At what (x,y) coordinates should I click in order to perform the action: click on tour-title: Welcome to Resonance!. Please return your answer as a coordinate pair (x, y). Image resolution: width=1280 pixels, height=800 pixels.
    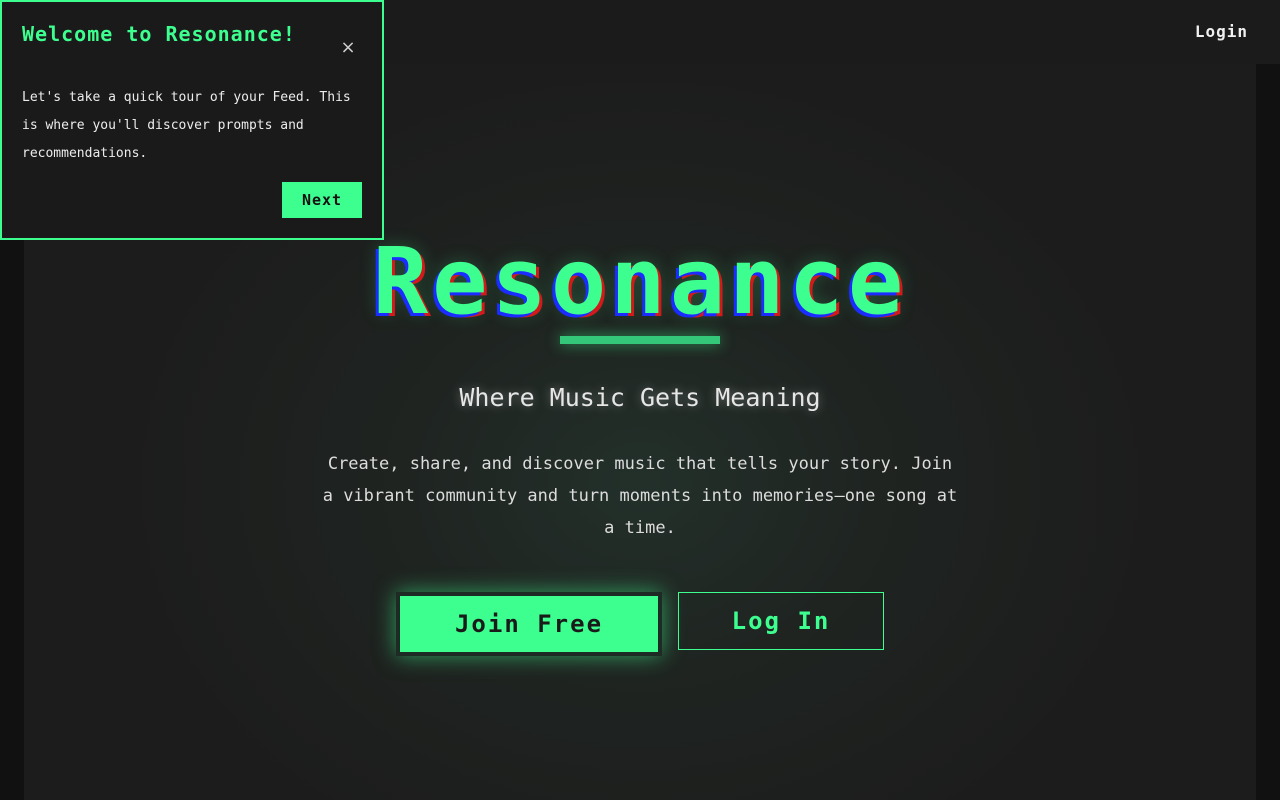
    Looking at the image, I should click on (159, 34).